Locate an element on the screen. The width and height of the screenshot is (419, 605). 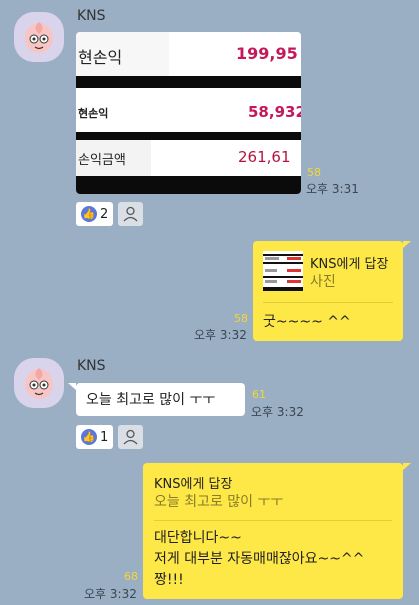
reply-preview: 오늘 최고로 많이 ㅜㅜ is located at coordinates (219, 502).